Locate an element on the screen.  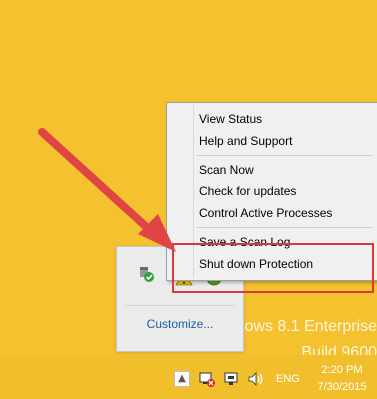
menu-item-help-support: Help and Support is located at coordinates (245, 141).